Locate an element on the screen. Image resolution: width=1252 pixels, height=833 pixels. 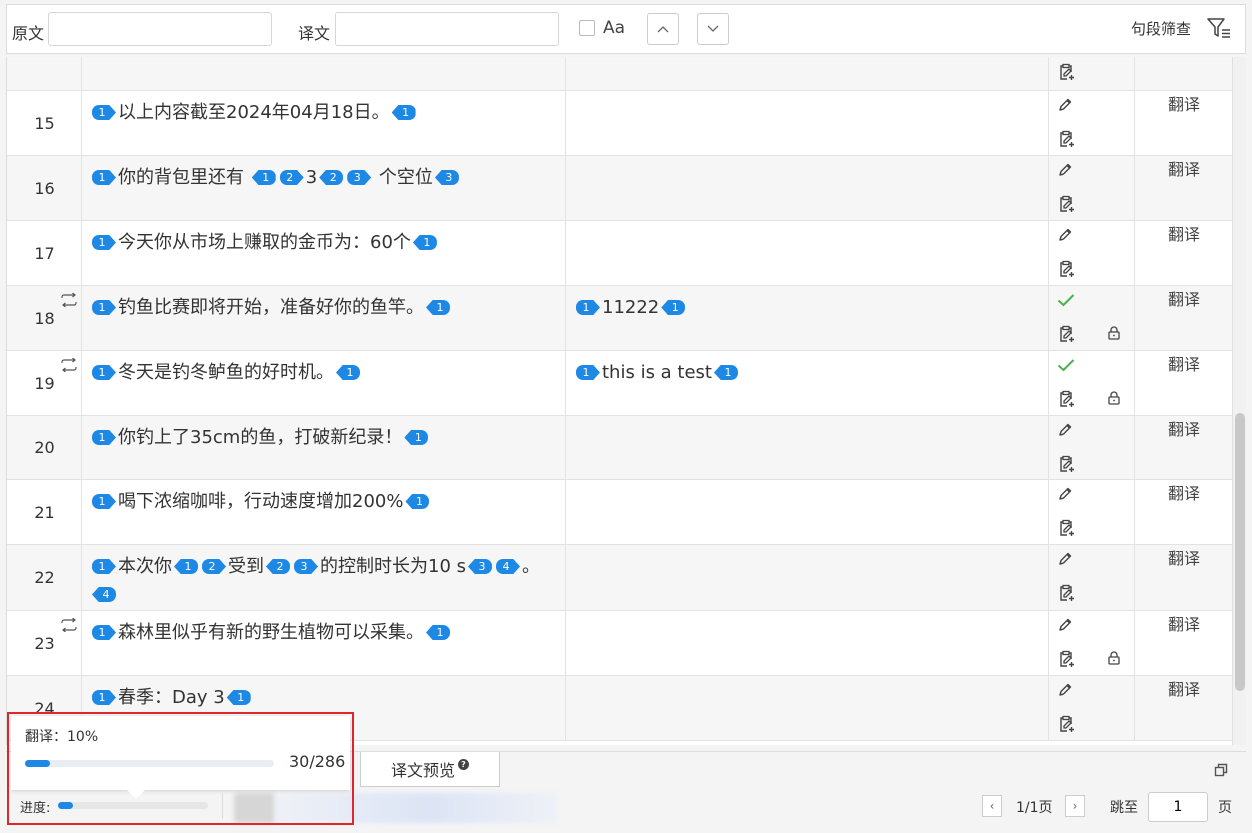
table-row: 18 1 钓鱼比赛即将开始，准备好你的鱼竿。 1 1 11222 1 翻译 is located at coordinates (619, 318).